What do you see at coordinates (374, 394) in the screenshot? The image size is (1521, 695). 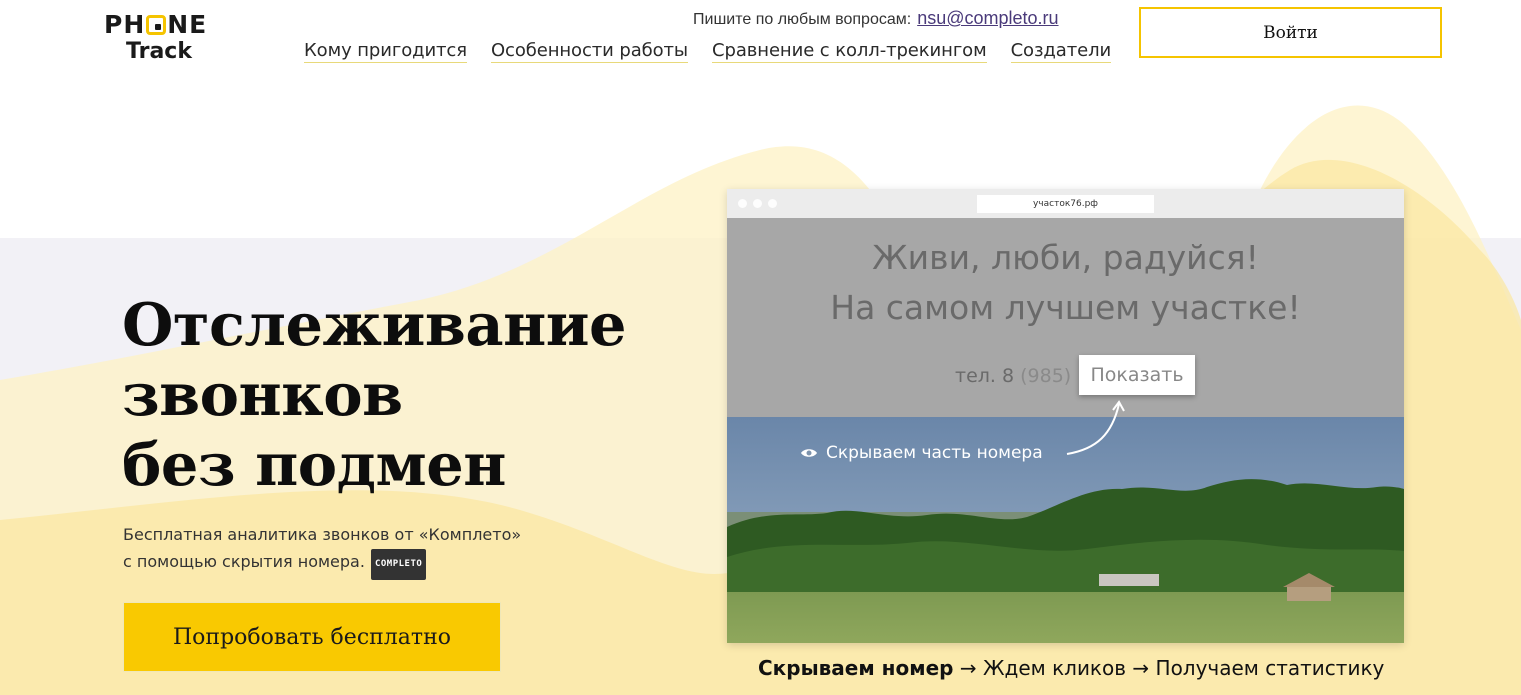 I see `hero-title: Отслеживание звонков без подмен` at bounding box center [374, 394].